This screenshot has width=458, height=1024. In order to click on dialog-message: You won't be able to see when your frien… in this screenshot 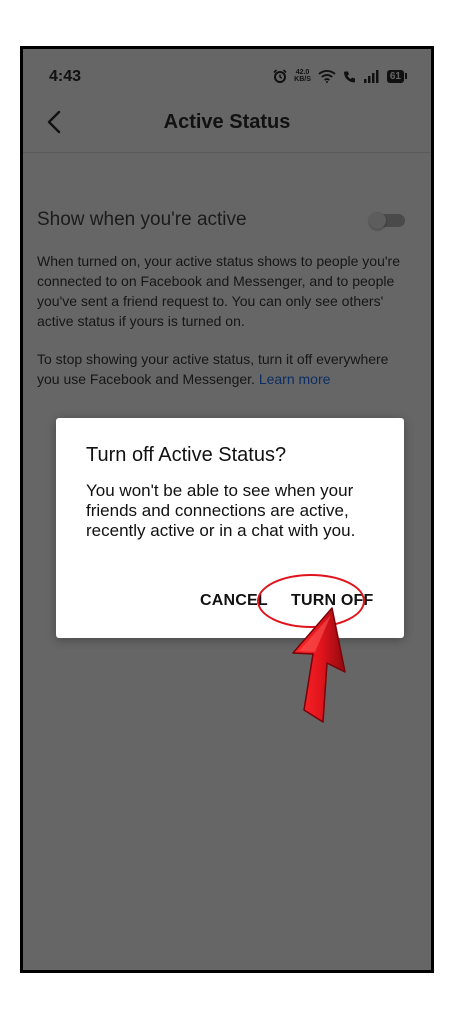, I will do `click(221, 510)`.